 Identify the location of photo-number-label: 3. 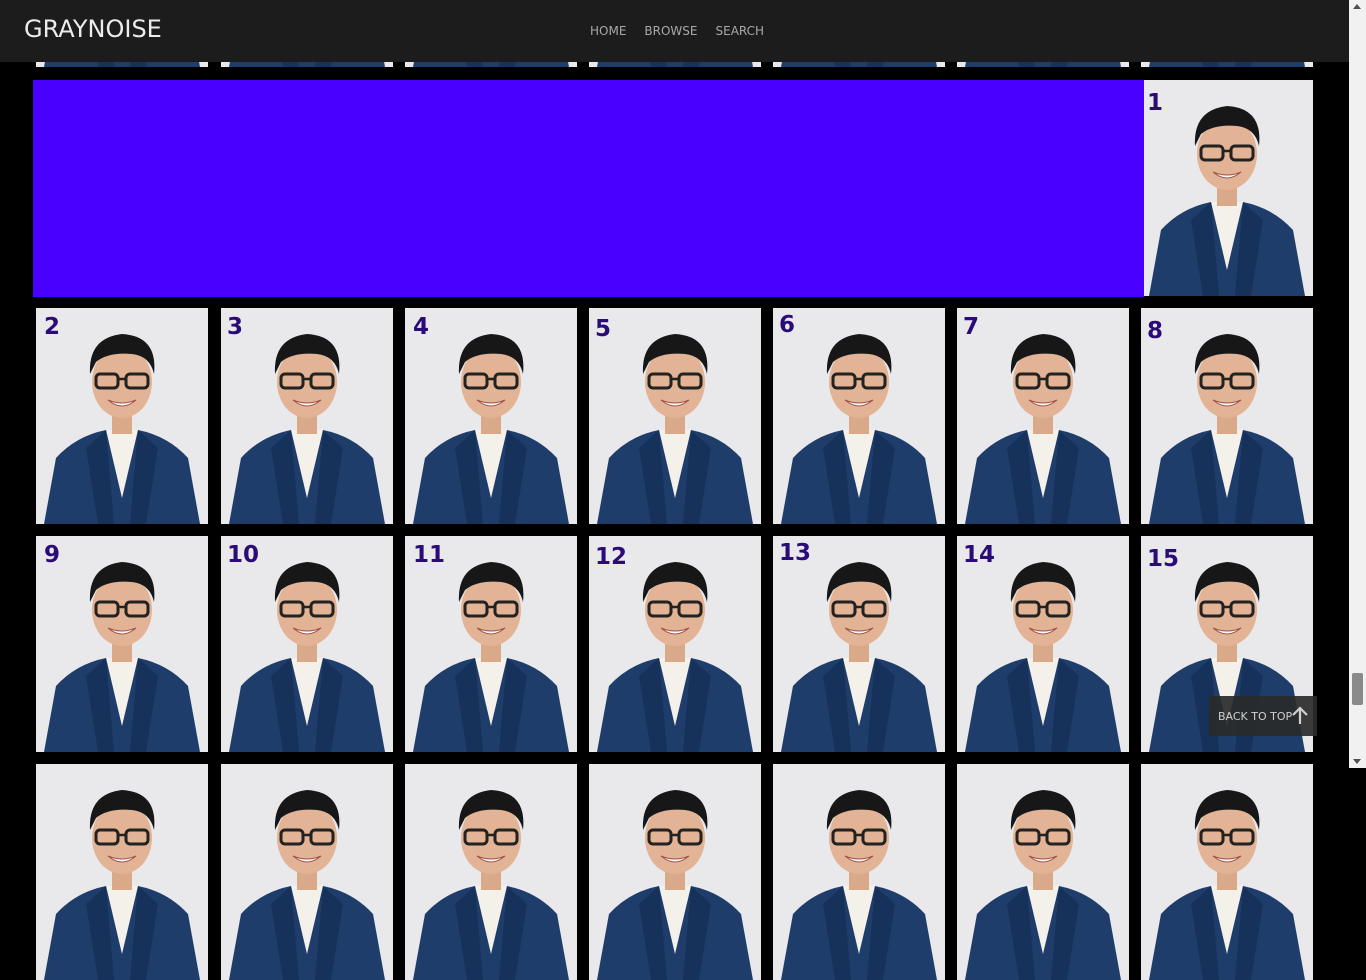
(235, 327).